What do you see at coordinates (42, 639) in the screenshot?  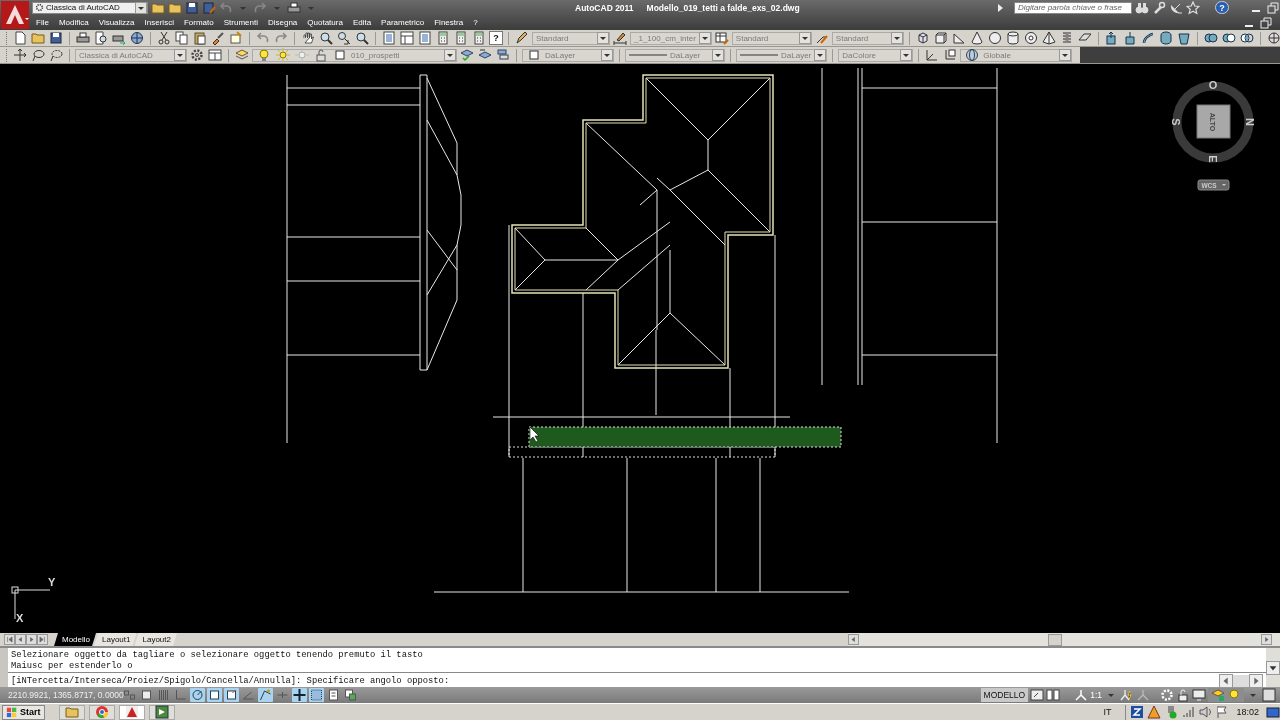 I see `last-arrow-icon` at bounding box center [42, 639].